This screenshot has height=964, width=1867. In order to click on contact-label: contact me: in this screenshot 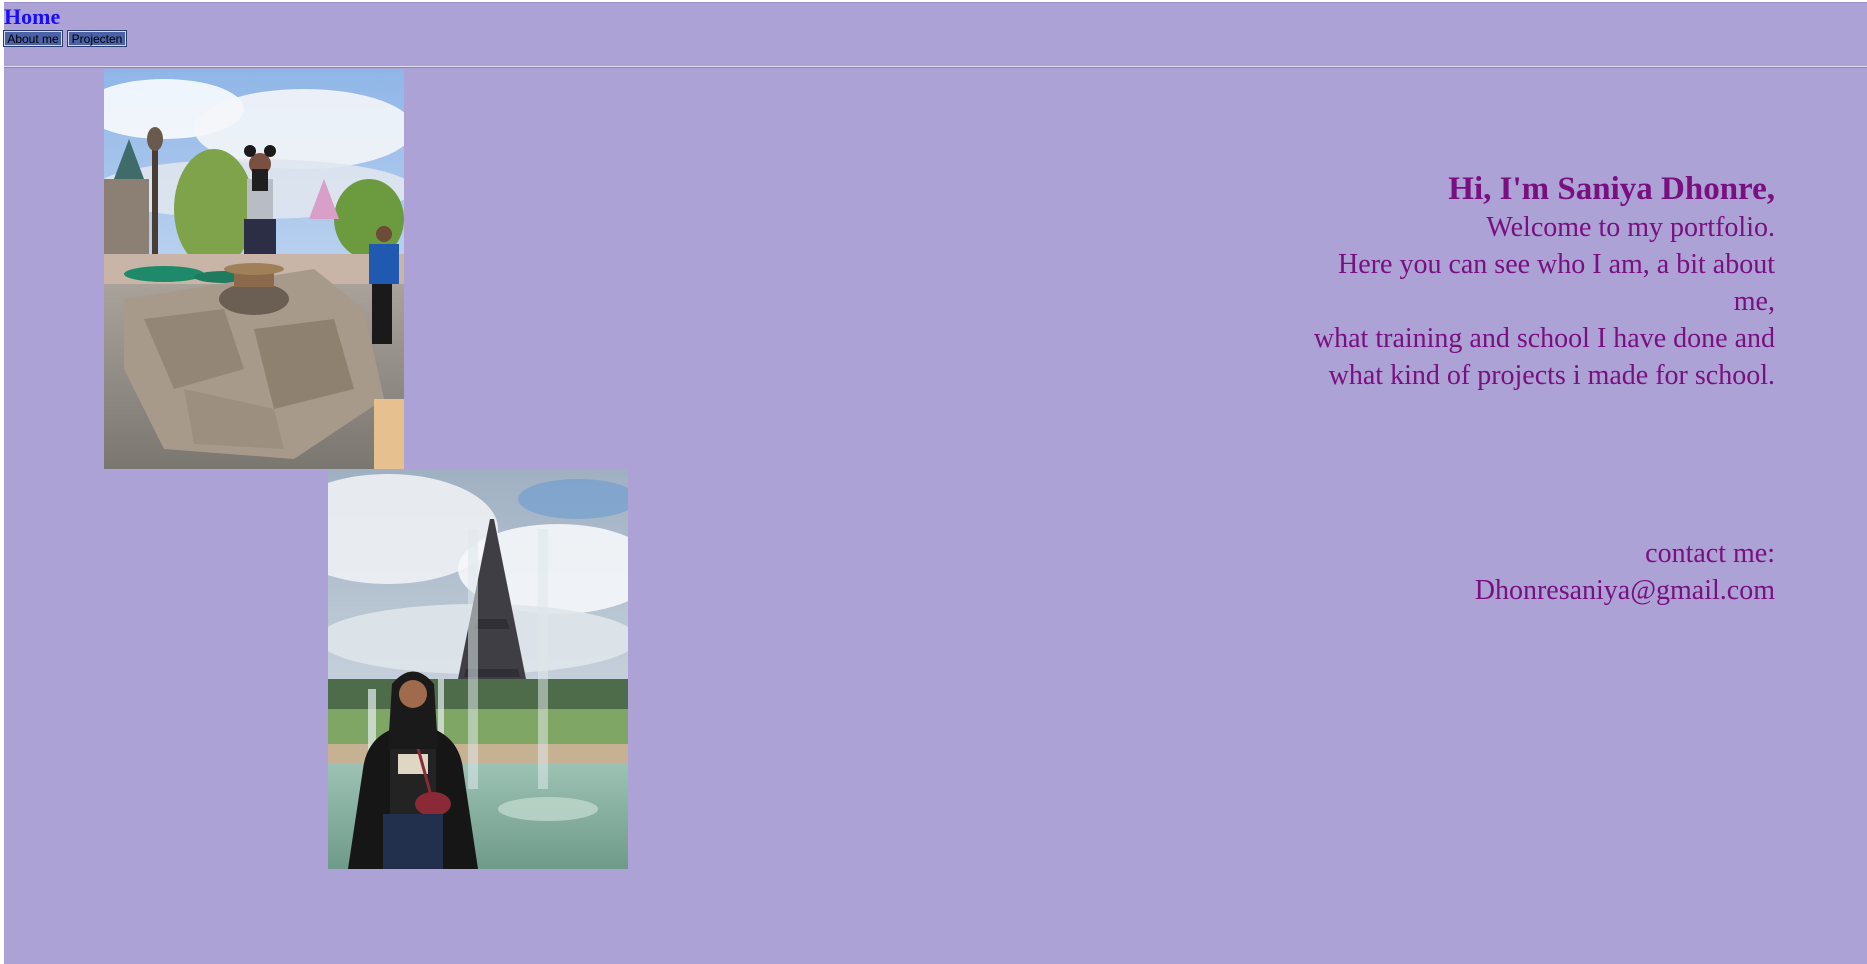, I will do `click(1710, 553)`.